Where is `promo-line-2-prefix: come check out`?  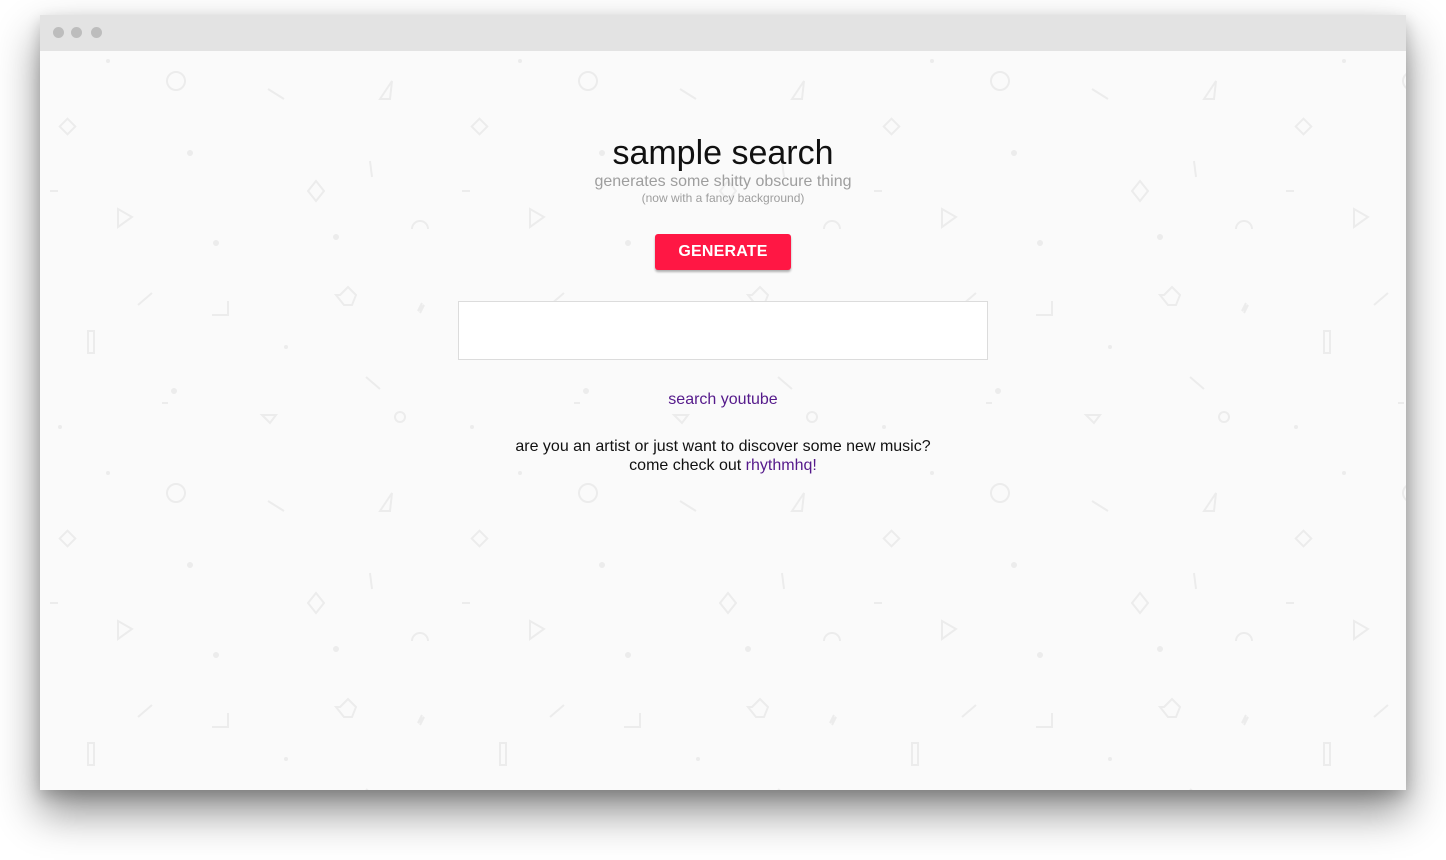 promo-line-2-prefix: come check out is located at coordinates (687, 465).